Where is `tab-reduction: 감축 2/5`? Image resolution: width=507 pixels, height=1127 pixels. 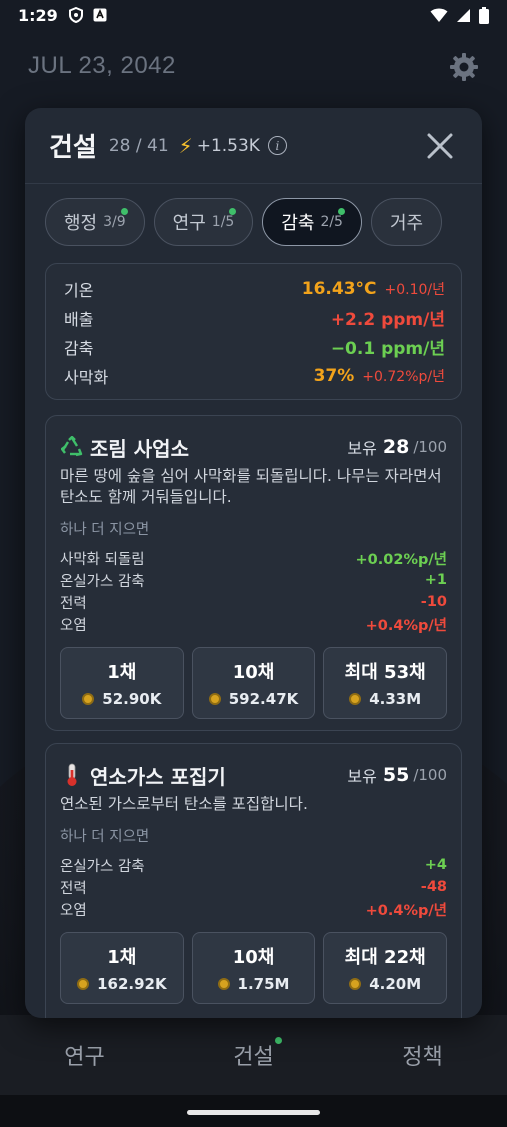
tab-reduction: 감축 2/5 is located at coordinates (312, 222).